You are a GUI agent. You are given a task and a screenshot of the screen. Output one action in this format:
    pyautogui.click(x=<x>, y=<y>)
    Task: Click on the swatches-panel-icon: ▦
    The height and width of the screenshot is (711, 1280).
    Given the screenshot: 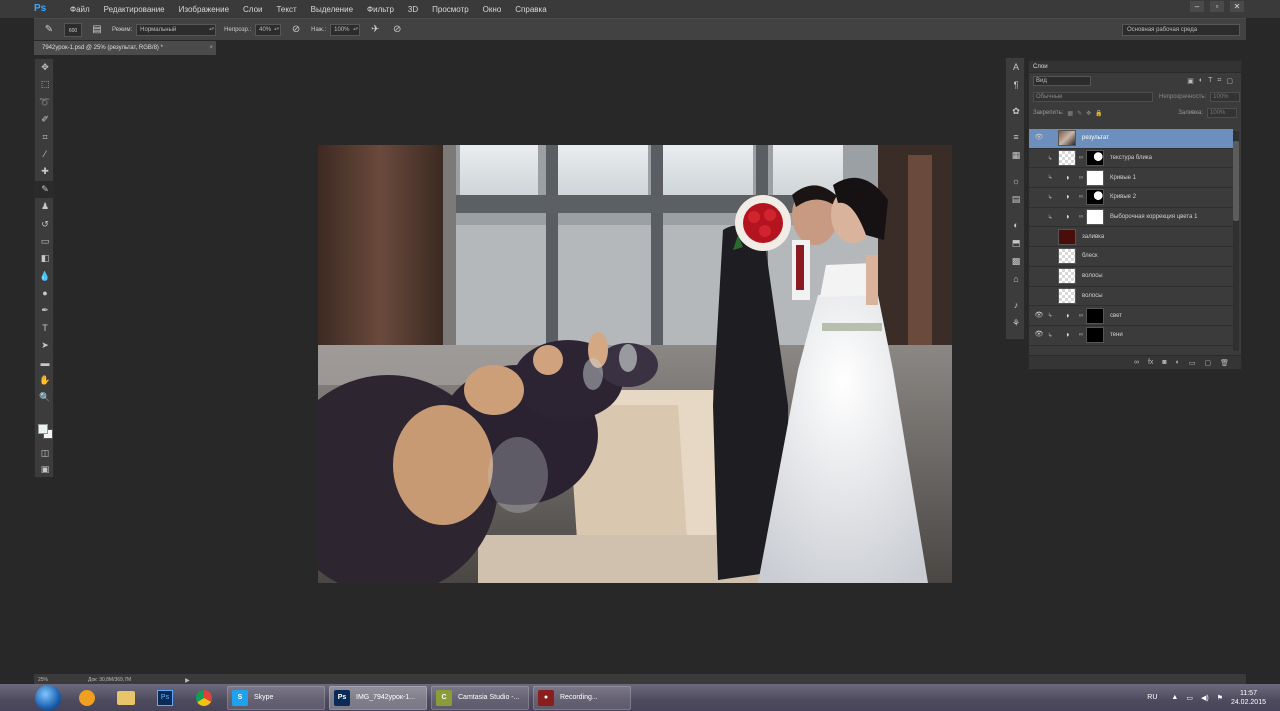 What is the action you would take?
    pyautogui.click(x=1016, y=155)
    